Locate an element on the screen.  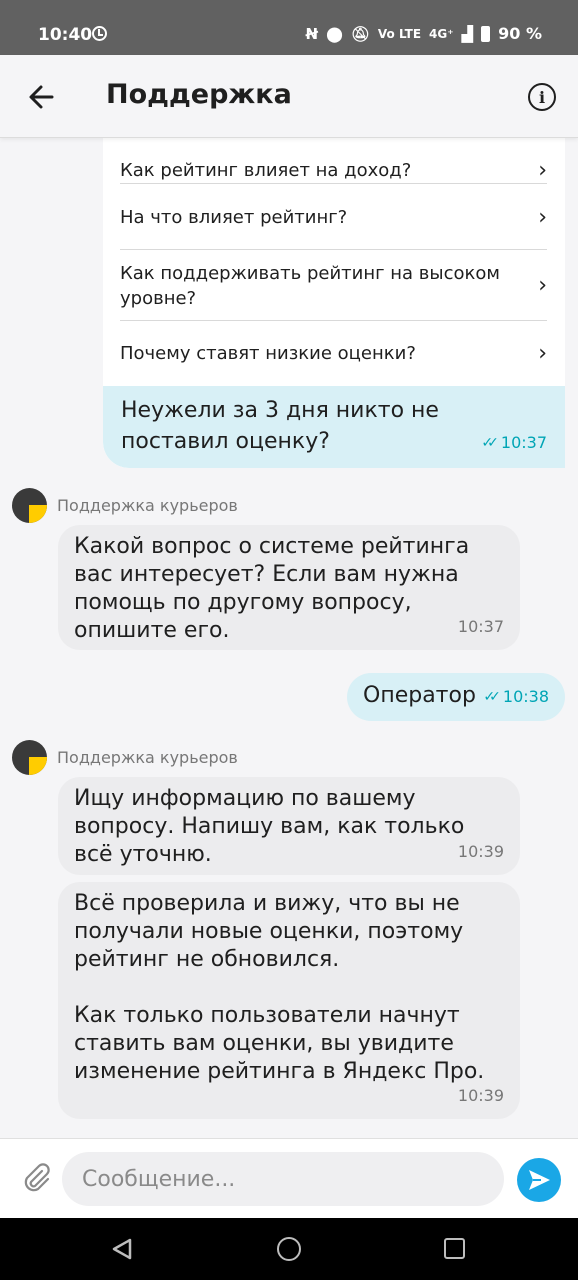
status-time: 10:40 is located at coordinates (65, 35).